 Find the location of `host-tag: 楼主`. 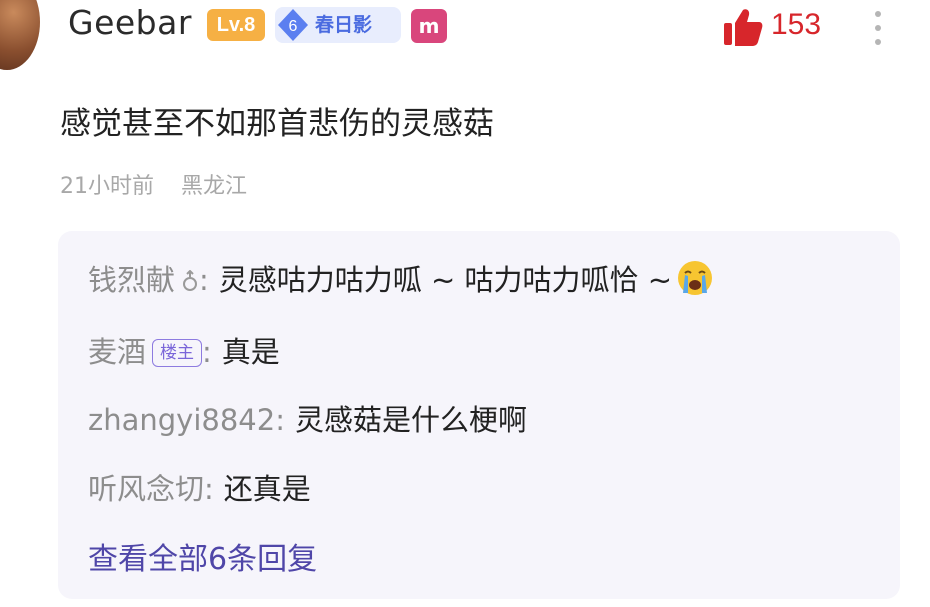

host-tag: 楼主 is located at coordinates (177, 353).